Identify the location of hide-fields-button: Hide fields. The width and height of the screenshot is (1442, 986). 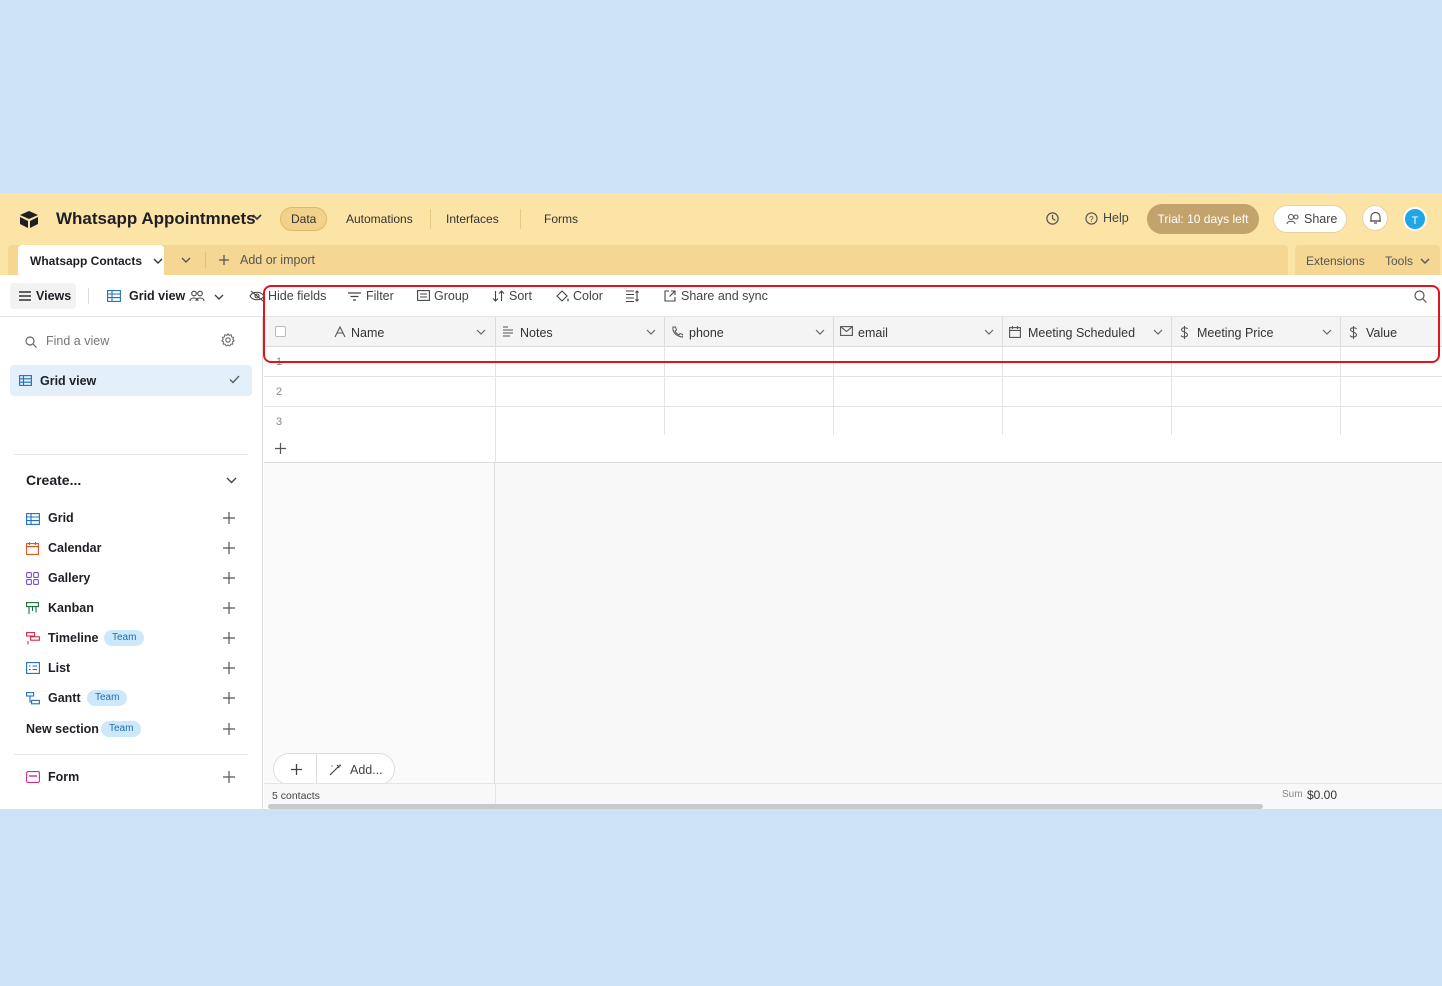
(297, 296).